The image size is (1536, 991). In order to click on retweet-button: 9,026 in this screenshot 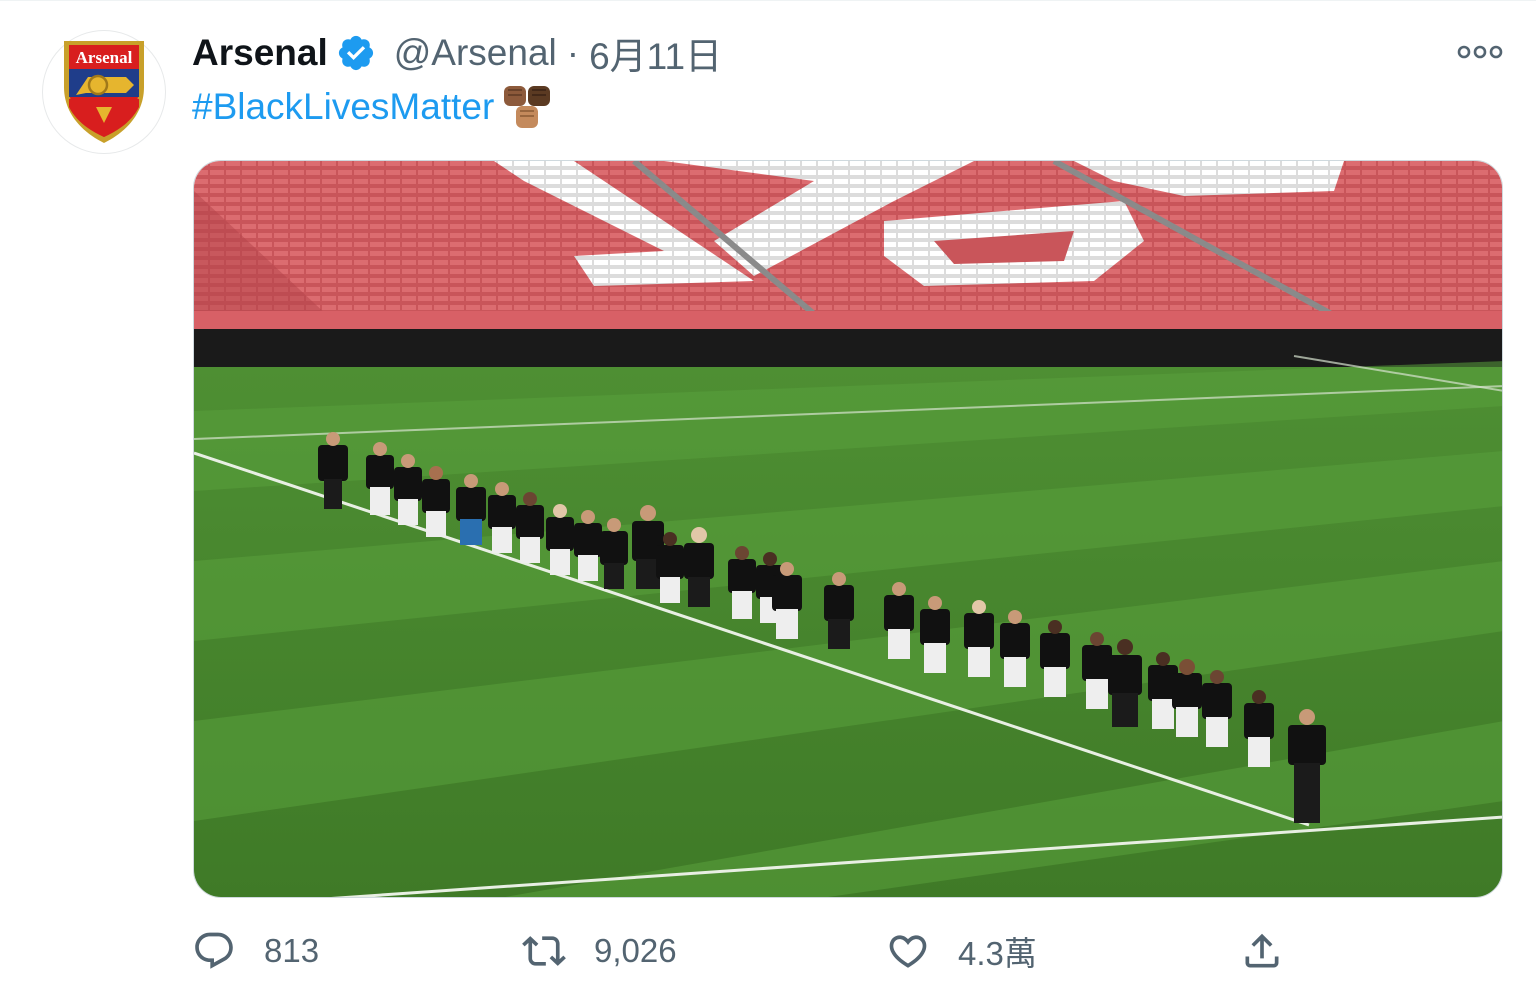, I will do `click(599, 951)`.